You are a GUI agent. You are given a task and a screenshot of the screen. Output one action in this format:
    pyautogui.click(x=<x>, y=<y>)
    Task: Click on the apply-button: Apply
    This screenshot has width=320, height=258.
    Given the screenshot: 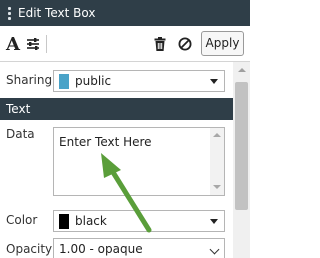 What is the action you would take?
    pyautogui.click(x=222, y=43)
    